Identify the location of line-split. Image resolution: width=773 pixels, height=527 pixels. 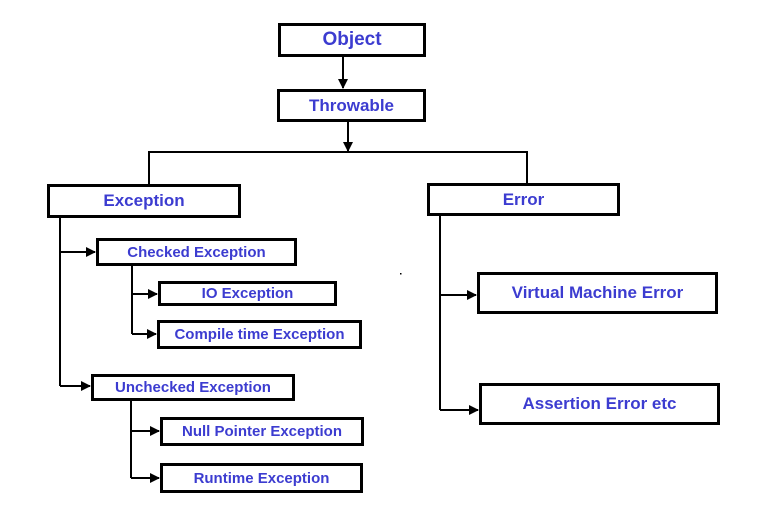
(338, 167).